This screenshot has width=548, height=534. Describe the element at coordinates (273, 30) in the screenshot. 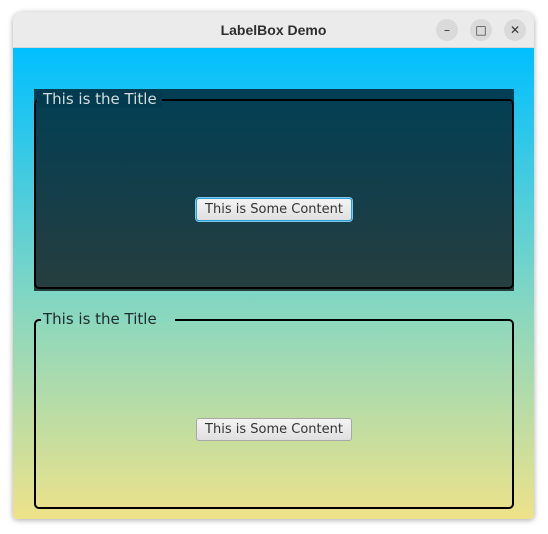

I see `title-bar: LabelBox Demo – □ ✕` at that location.